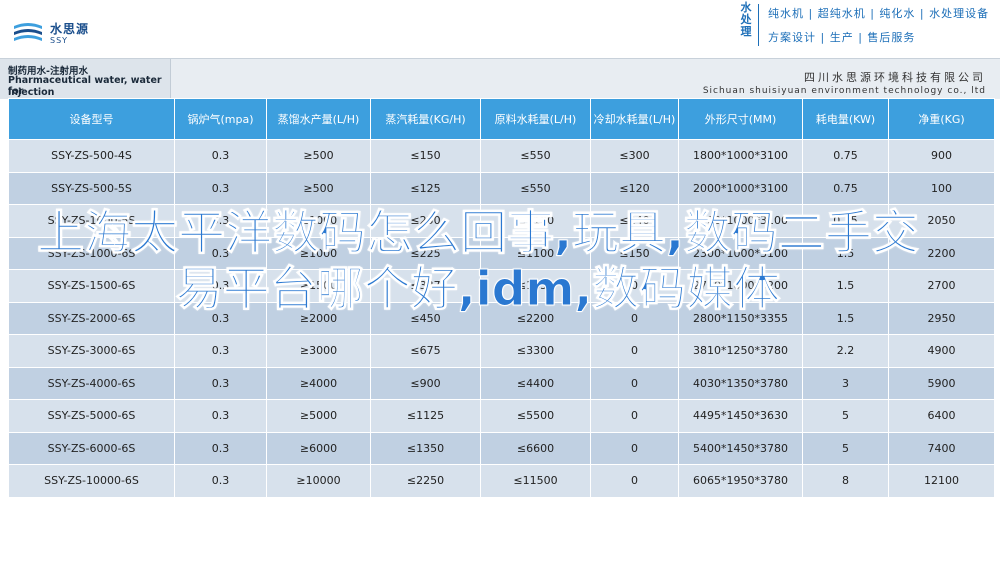 This screenshot has width=1000, height=581. What do you see at coordinates (91, 351) in the screenshot?
I see `cell-model: SSY-ZS-3000-6S` at bounding box center [91, 351].